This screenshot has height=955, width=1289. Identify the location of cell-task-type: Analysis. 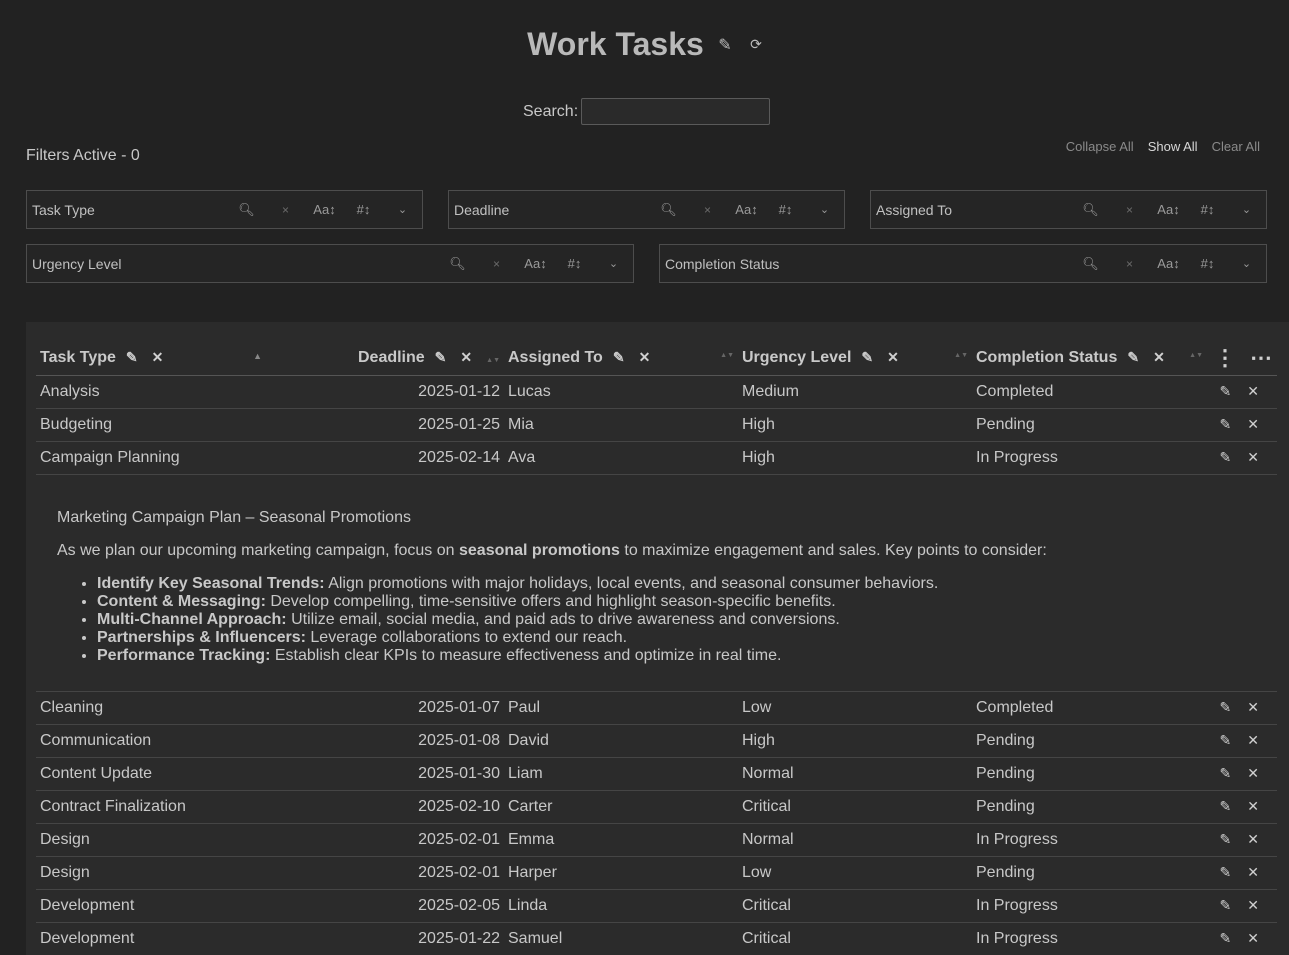
(151, 392).